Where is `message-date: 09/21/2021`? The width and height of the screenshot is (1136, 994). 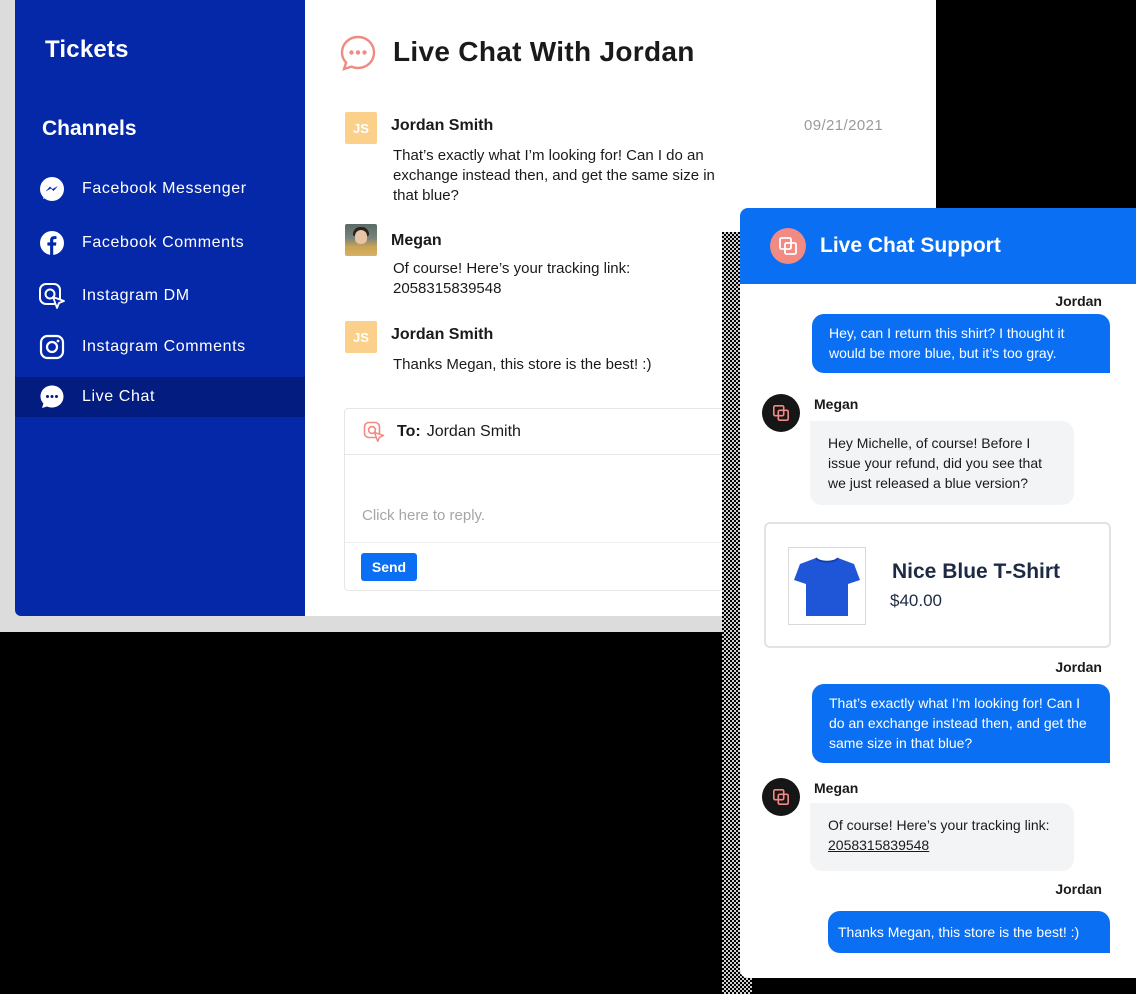
message-date: 09/21/2021 is located at coordinates (844, 125).